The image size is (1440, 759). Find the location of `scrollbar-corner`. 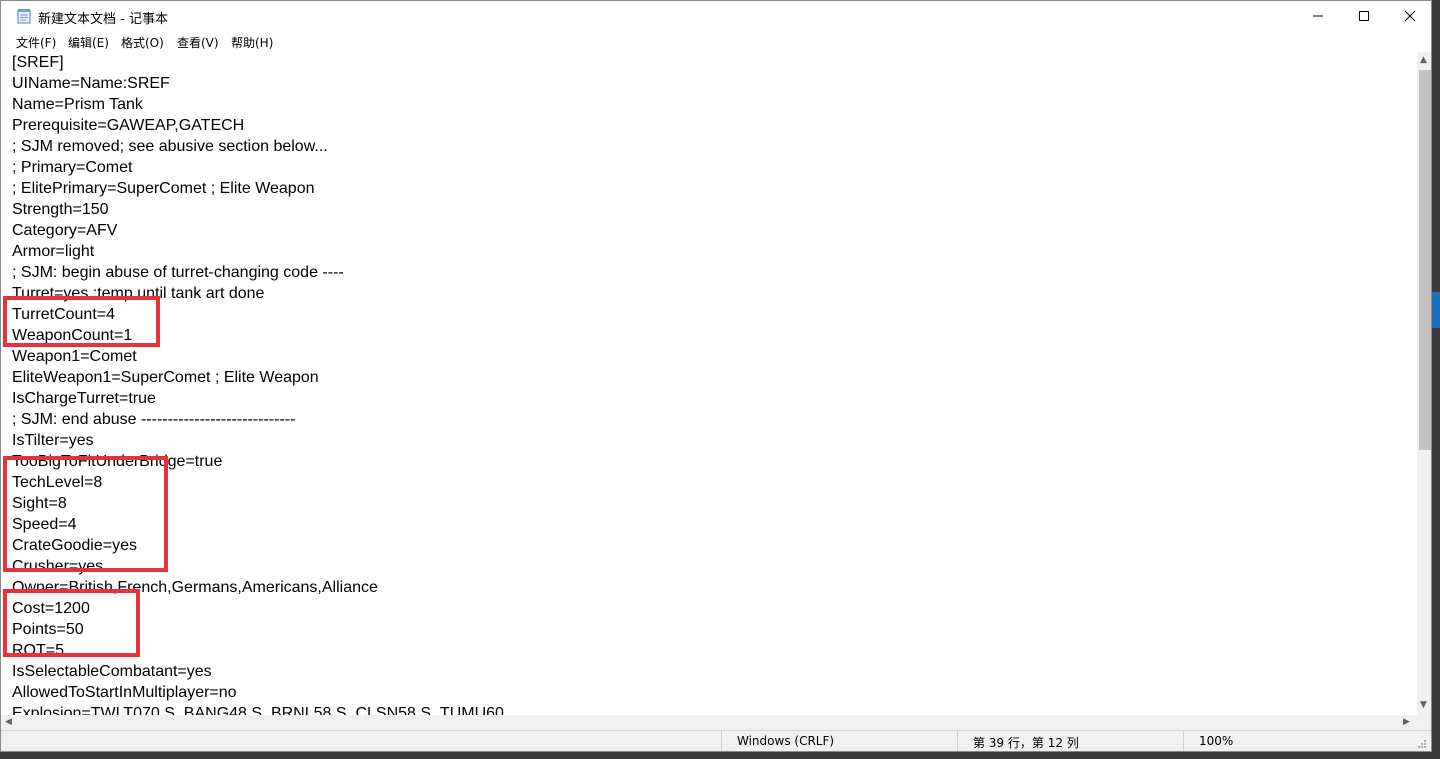

scrollbar-corner is located at coordinates (1424, 722).